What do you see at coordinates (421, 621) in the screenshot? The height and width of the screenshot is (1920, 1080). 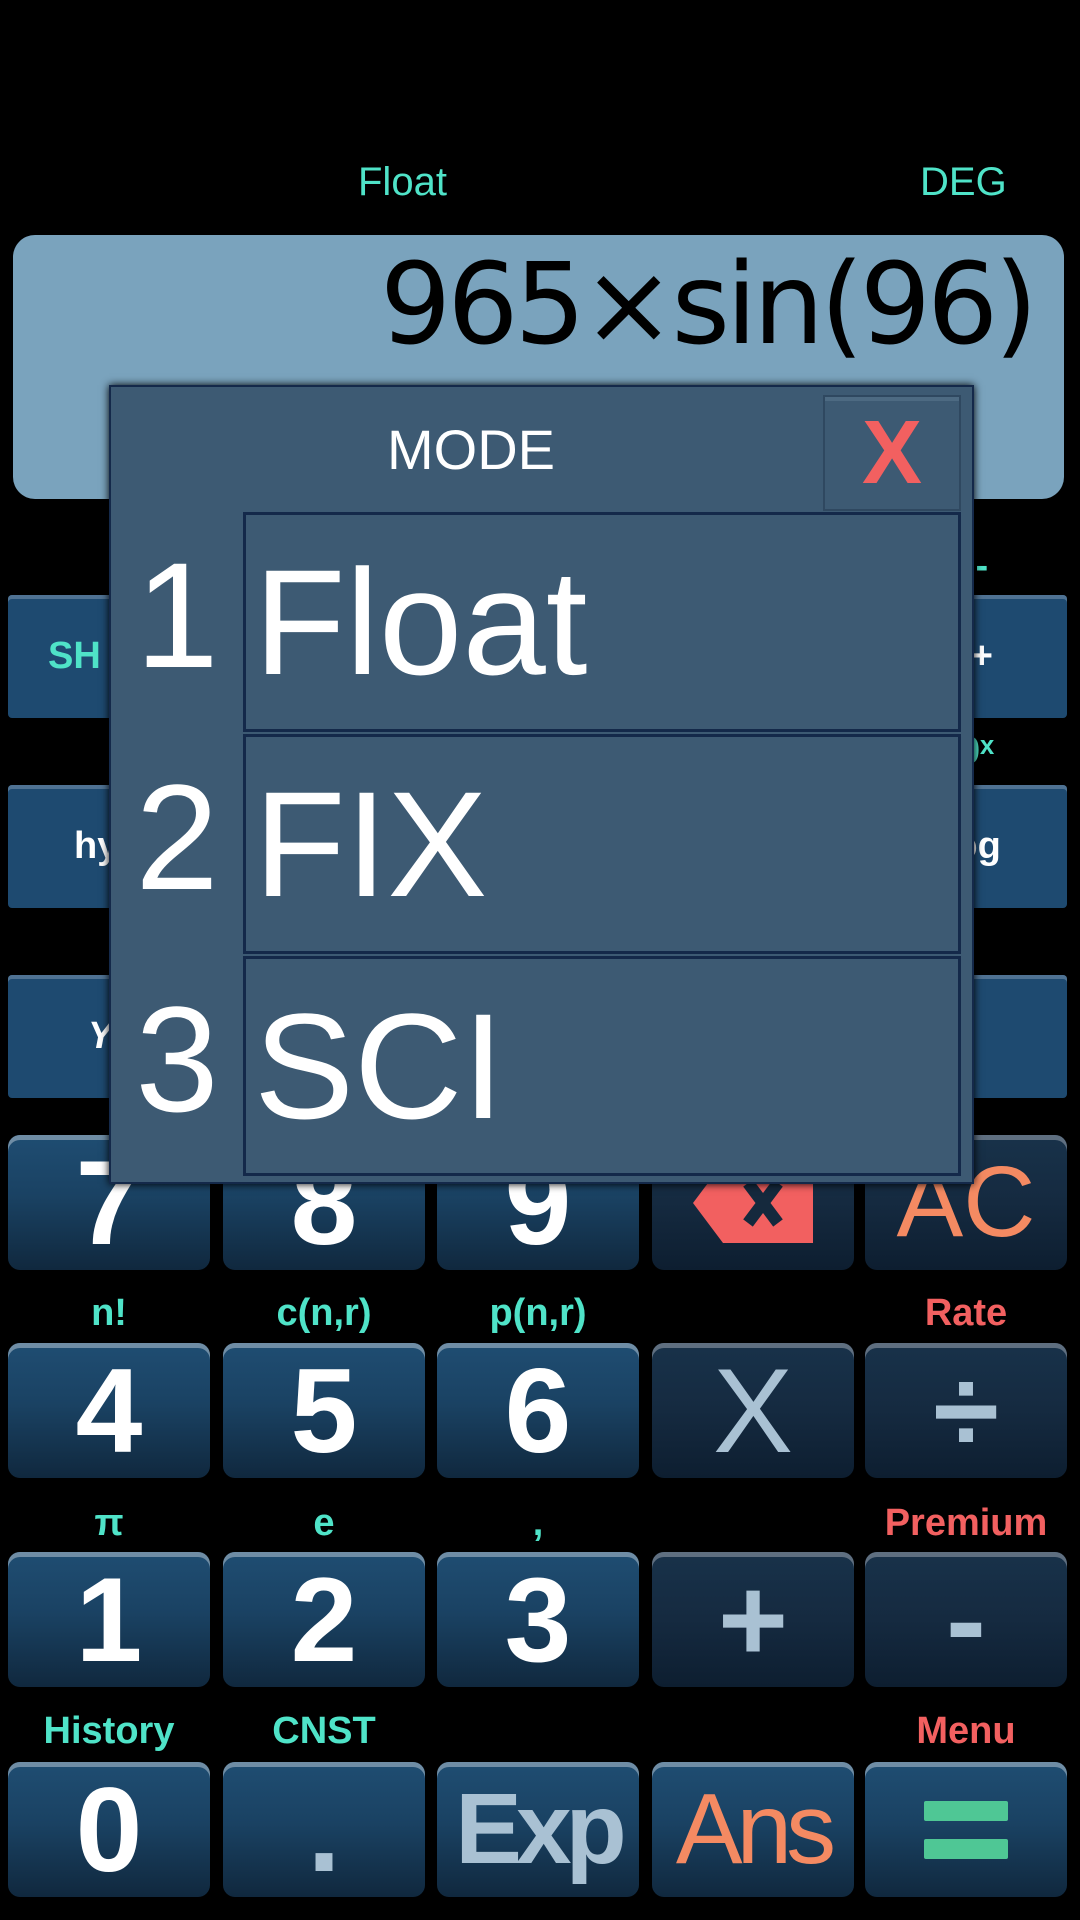 I see `option-float-label: Float` at bounding box center [421, 621].